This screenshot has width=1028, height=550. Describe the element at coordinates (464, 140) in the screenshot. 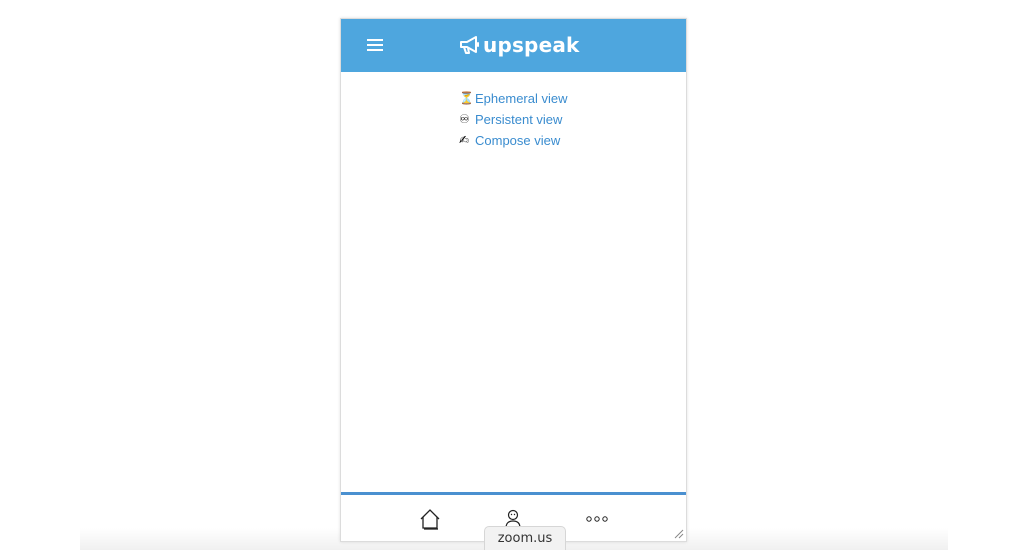

I see `writing-hand-icon: ✍` at that location.